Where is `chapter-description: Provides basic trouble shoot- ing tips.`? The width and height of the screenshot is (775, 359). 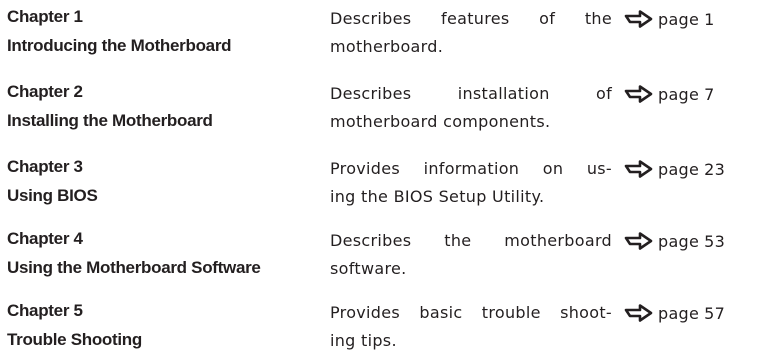
chapter-description: Provides basic trouble shoot- ing tips. is located at coordinates (471, 327).